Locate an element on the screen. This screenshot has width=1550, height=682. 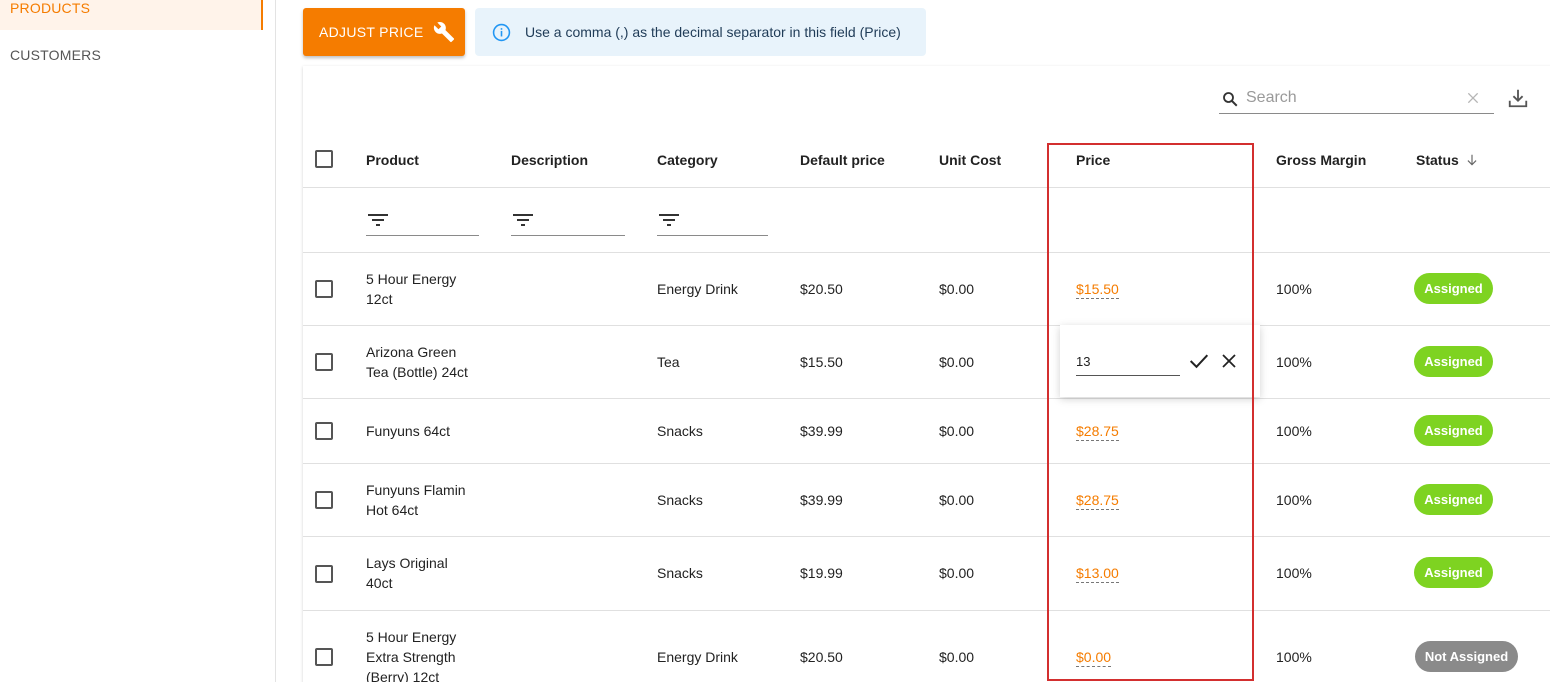
column-header-product: Product is located at coordinates (392, 160).